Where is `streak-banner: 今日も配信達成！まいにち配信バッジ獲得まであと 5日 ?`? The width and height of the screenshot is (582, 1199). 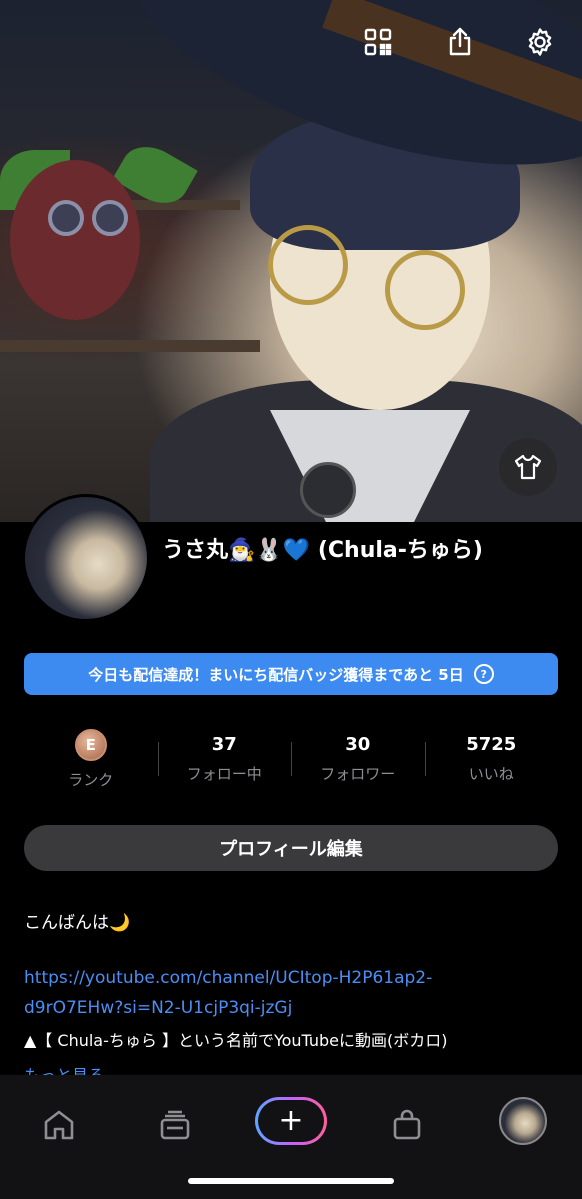
streak-banner: 今日も配信達成！まいにち配信バッジ獲得まであと 5日 ? is located at coordinates (291, 674).